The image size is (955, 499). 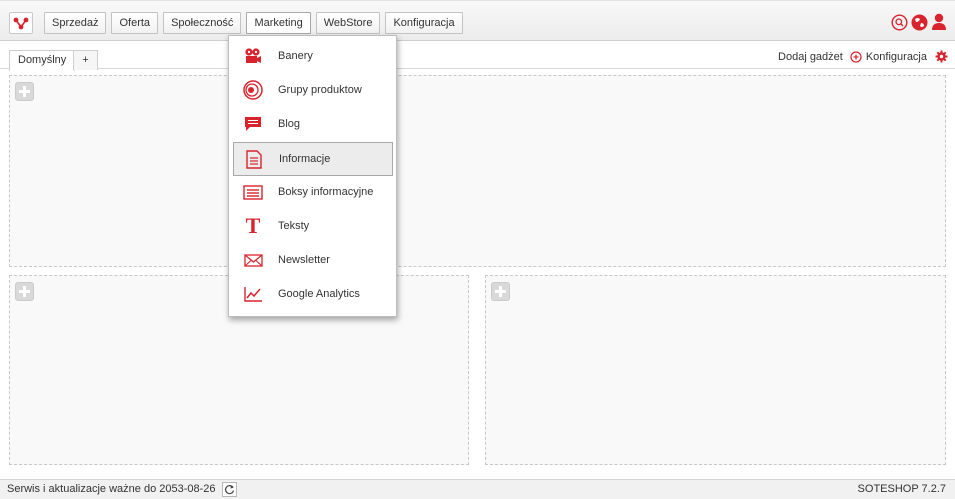 I want to click on menu-item-label: Informacje, so click(x=305, y=159).